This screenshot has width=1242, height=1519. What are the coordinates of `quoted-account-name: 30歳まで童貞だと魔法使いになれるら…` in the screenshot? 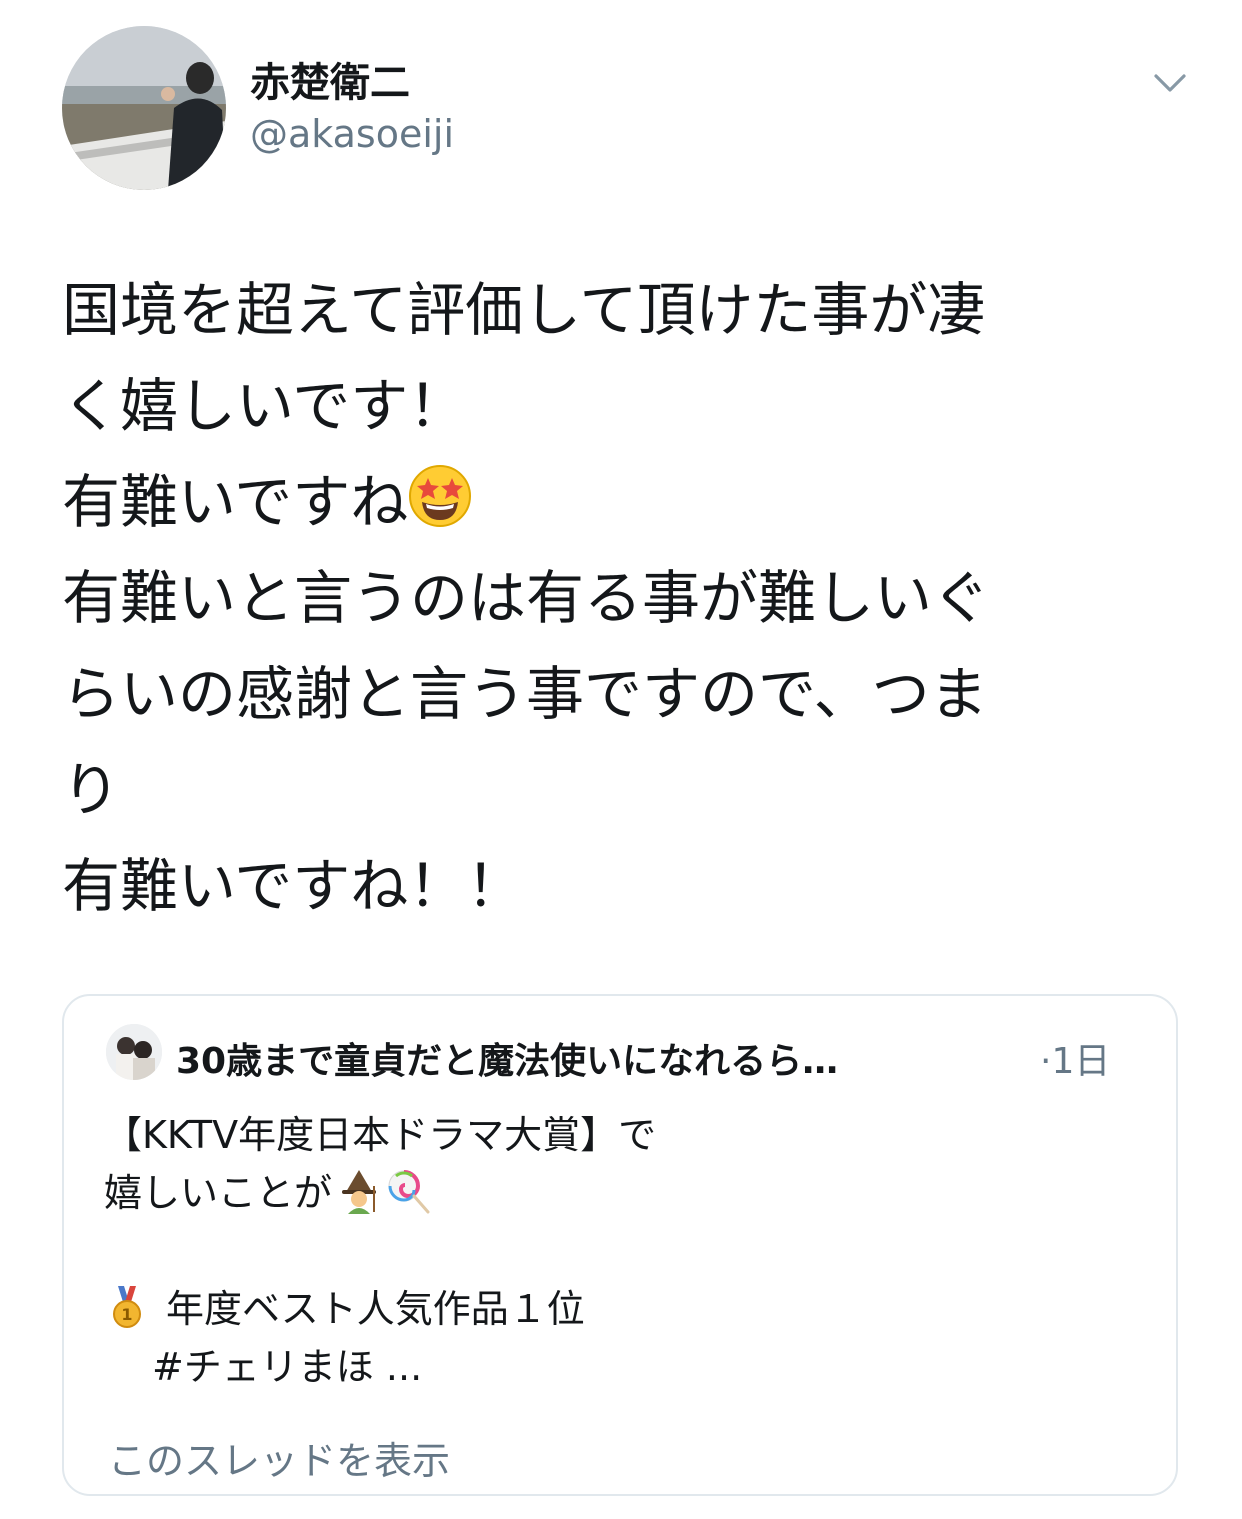 It's located at (596, 1058).